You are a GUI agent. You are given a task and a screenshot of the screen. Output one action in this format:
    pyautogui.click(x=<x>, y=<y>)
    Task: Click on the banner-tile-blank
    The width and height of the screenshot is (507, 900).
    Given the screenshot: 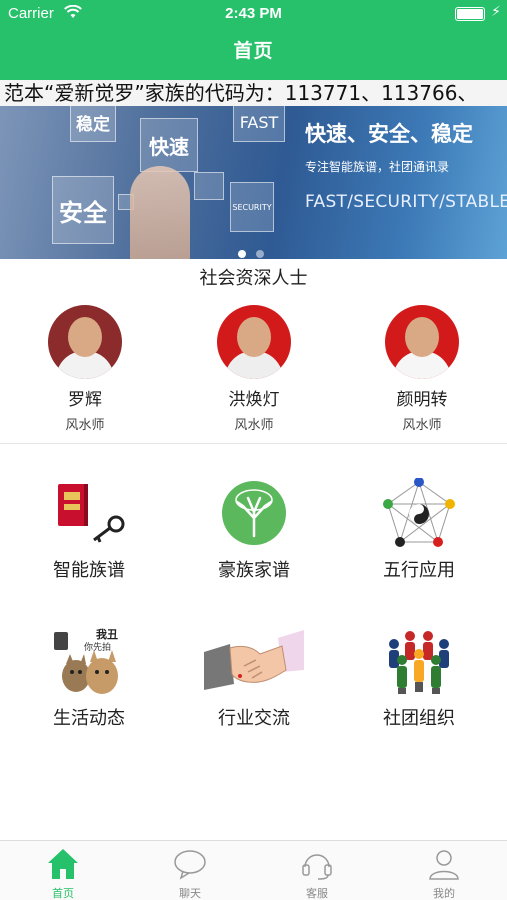 What is the action you would take?
    pyautogui.click(x=209, y=186)
    